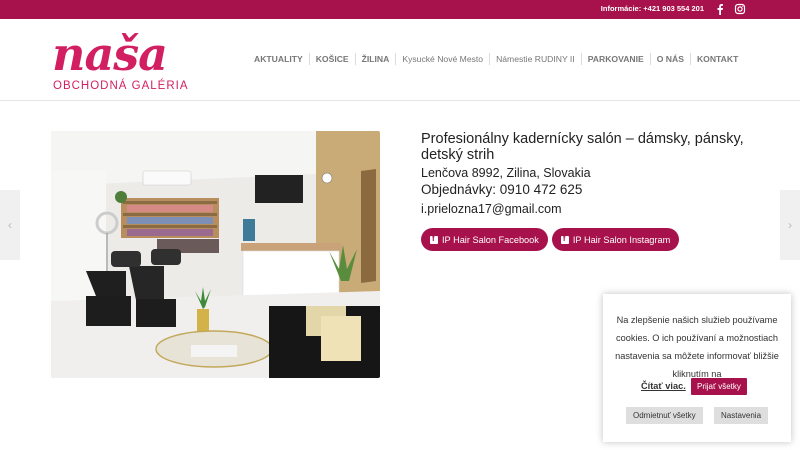 The height and width of the screenshot is (450, 800). Describe the element at coordinates (375, 59) in the screenshot. I see `nav-item-zilina: ŽILINA` at that location.